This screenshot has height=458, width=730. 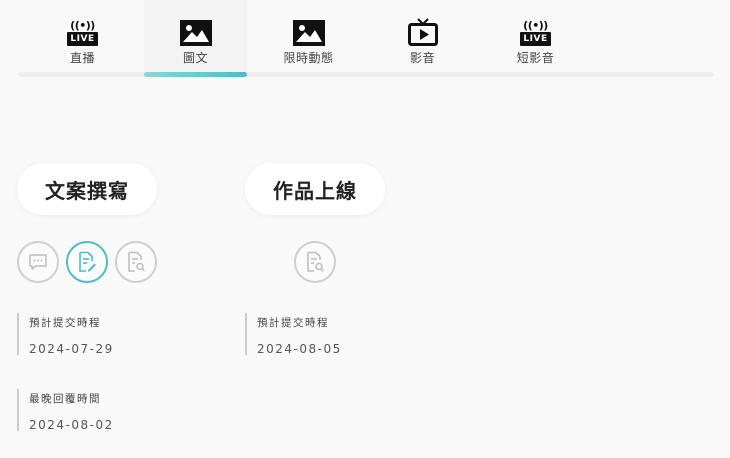 I want to click on comment-button, so click(x=38, y=262).